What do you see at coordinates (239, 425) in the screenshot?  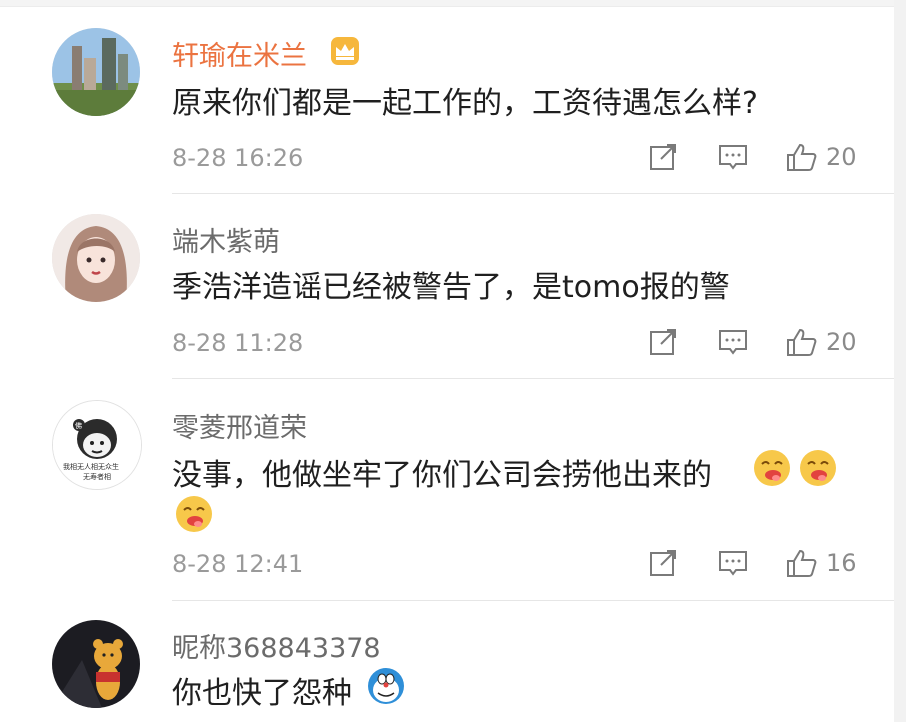 I see `comment-author: 零菱邢道荣` at bounding box center [239, 425].